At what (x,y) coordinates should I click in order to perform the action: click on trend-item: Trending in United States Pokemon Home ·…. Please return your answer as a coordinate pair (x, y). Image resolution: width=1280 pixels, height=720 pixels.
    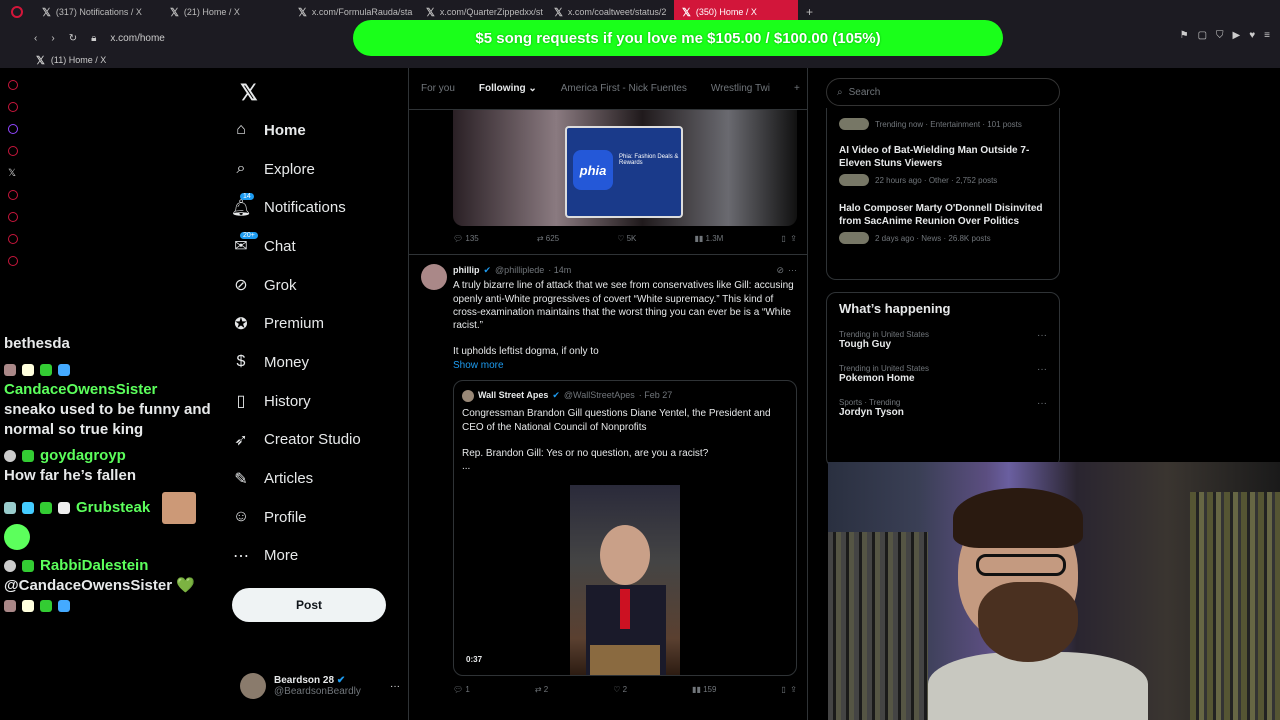
    Looking at the image, I should click on (943, 374).